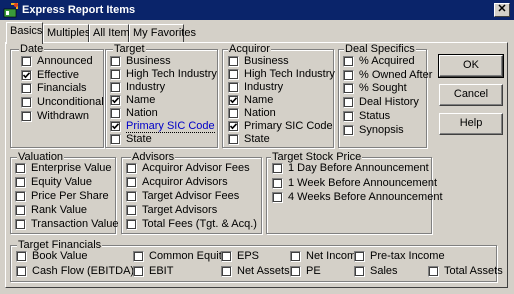 This screenshot has width=514, height=294. Describe the element at coordinates (365, 197) in the screenshot. I see `label-stock-4-weeks-before-announcement: 4 Weeks Before Announcement` at that location.